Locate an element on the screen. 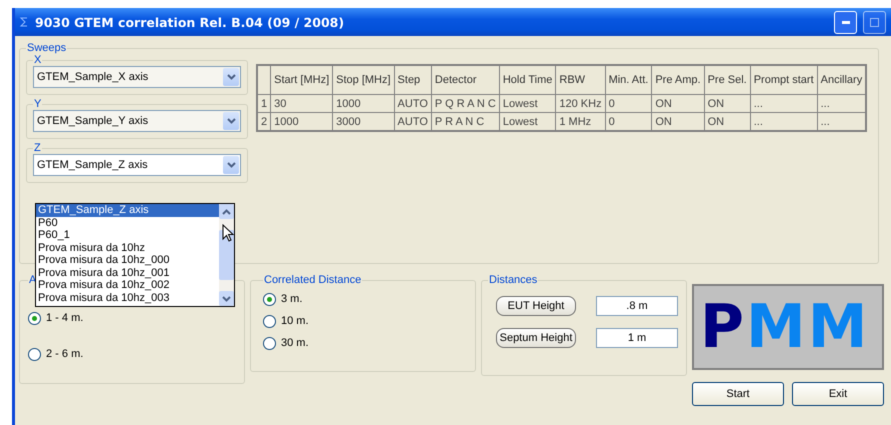 This screenshot has height=425, width=891. table-cell: AUTO is located at coordinates (413, 103).